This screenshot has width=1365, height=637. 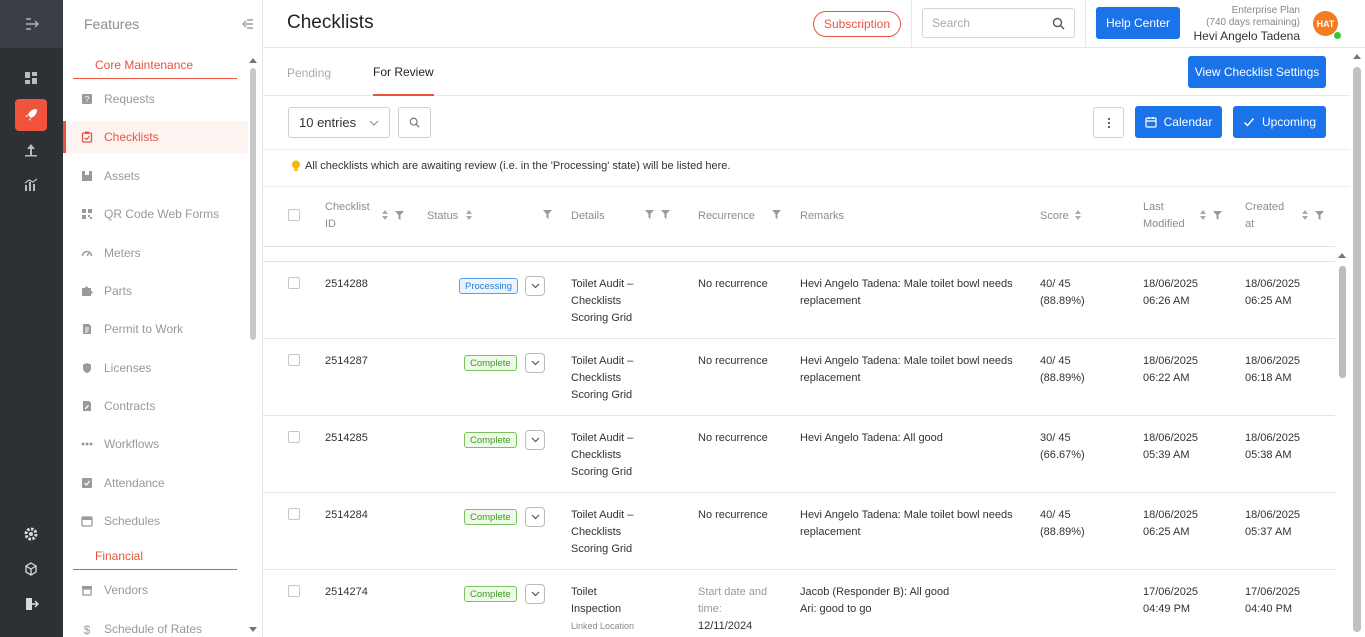 I want to click on rail-package-button, so click(x=31, y=569).